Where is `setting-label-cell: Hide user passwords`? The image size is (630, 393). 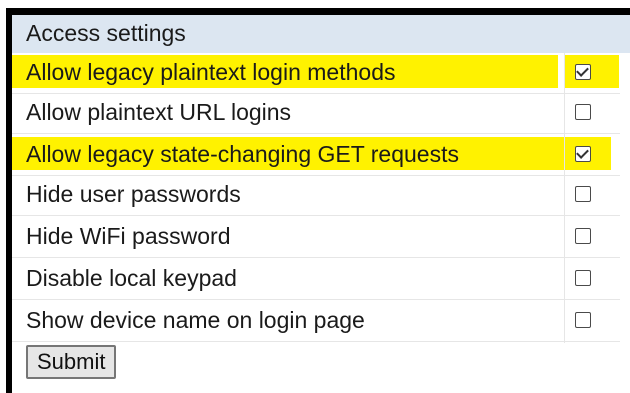 setting-label-cell: Hide user passwords is located at coordinates (288, 196).